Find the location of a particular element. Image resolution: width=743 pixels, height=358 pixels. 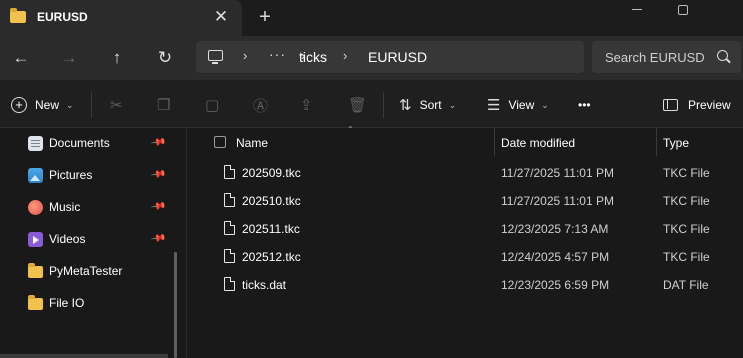

column-header-row: ⌃ Name Date modified Type is located at coordinates (465, 140).